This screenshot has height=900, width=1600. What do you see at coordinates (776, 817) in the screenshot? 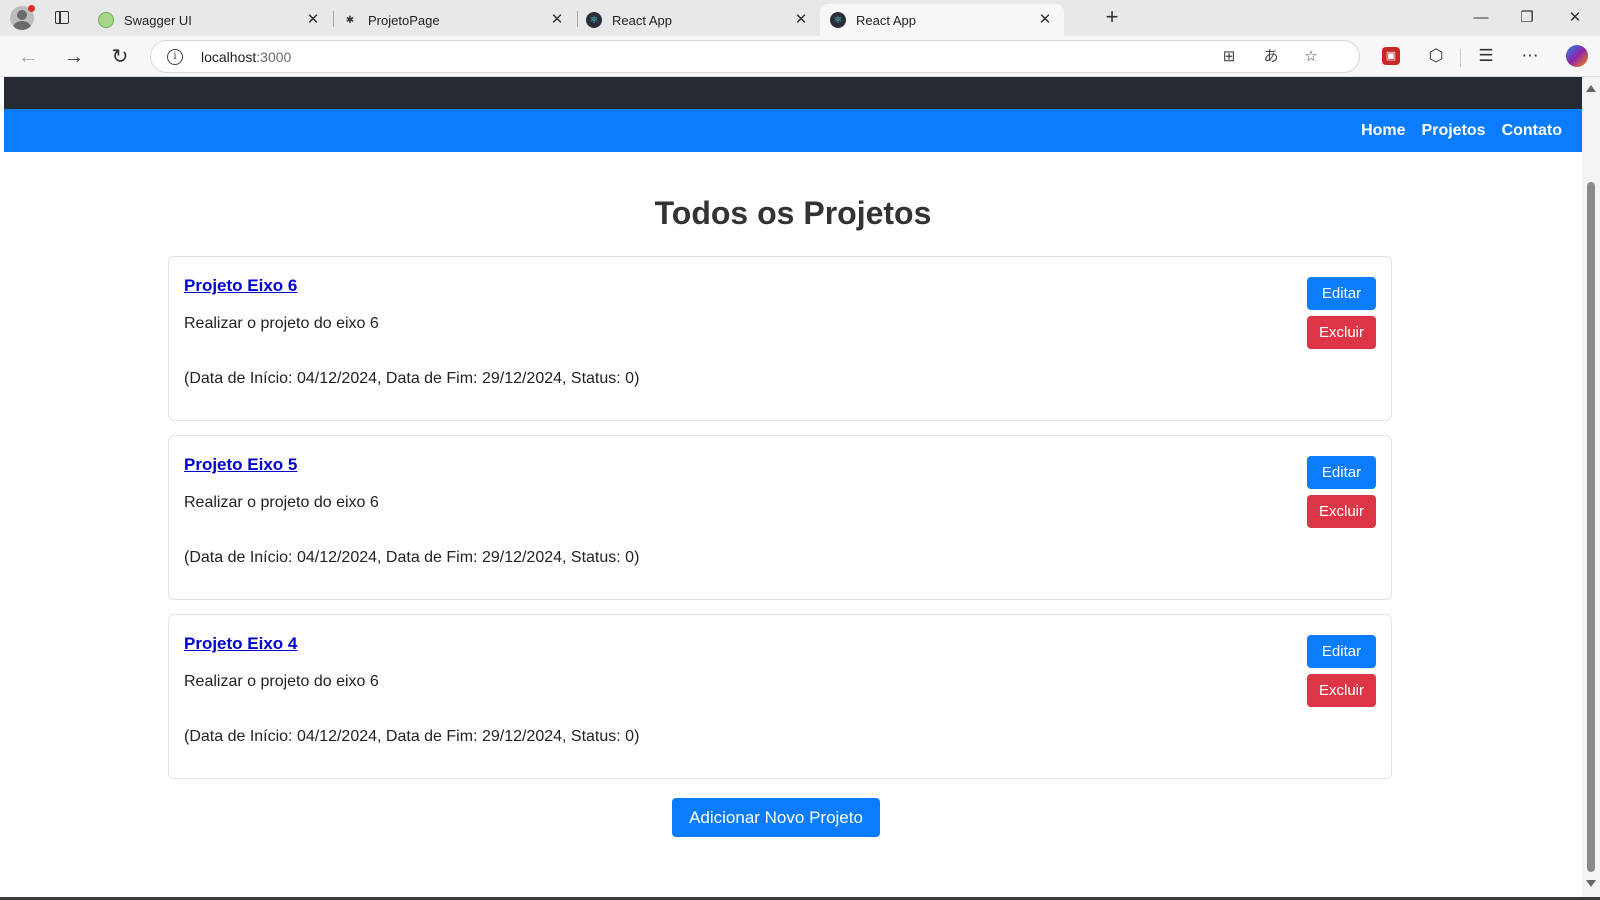
I see `add-project-button: Adicionar Novo Projeto` at bounding box center [776, 817].